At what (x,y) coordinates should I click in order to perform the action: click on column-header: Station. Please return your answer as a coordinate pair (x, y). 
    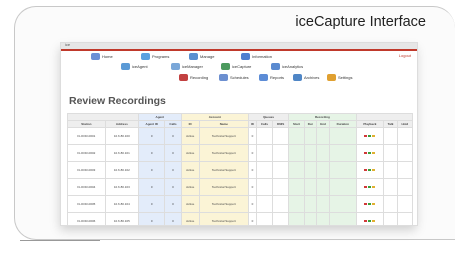
    Looking at the image, I should click on (86, 124).